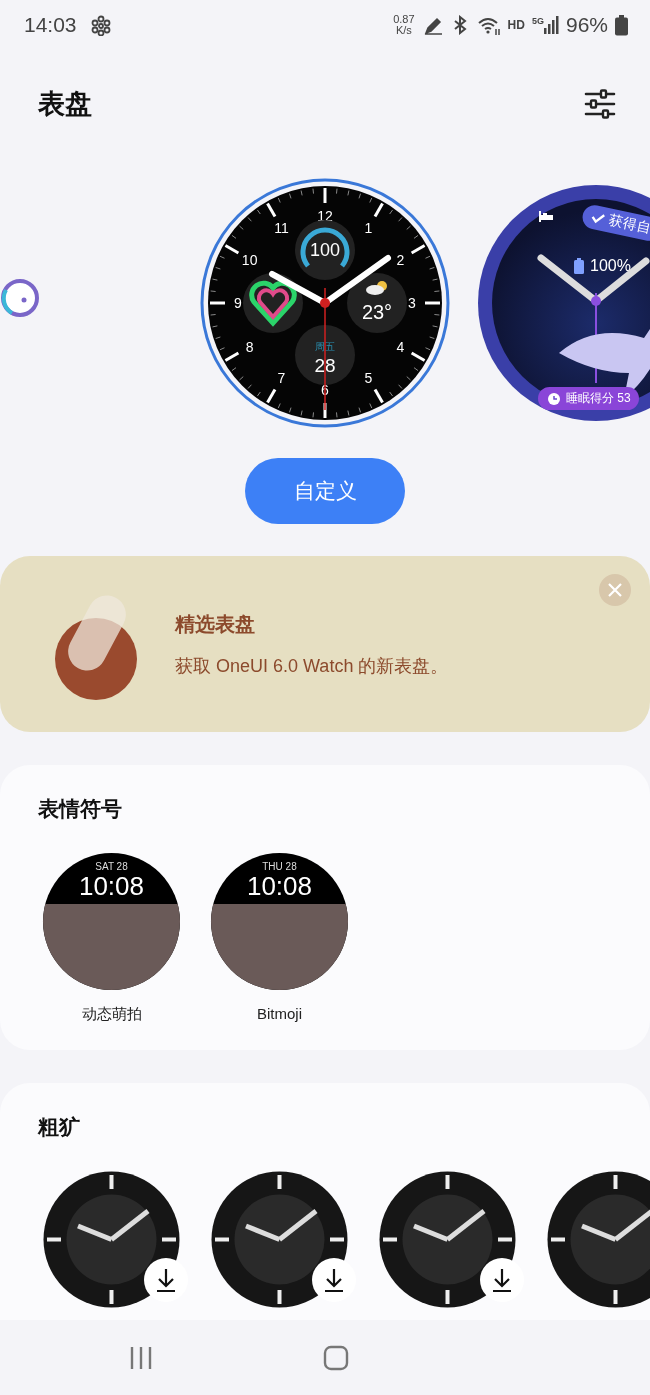 Image resolution: width=650 pixels, height=1395 pixels. Describe the element at coordinates (249, 346) in the screenshot. I see `watch-numeral: 8` at that location.